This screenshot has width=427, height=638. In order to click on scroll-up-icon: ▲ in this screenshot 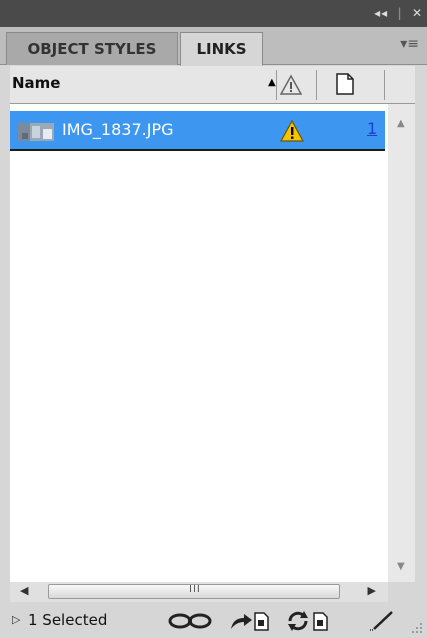, I will do `click(401, 123)`.